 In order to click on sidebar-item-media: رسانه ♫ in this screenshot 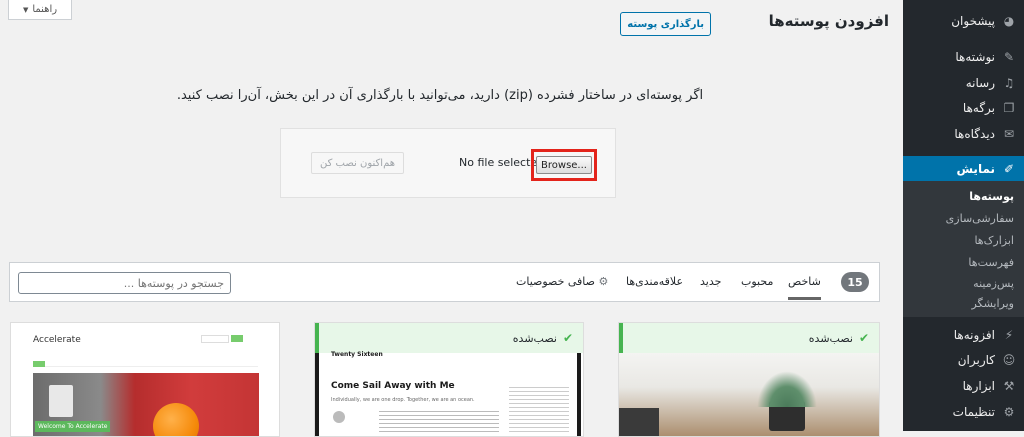, I will do `click(963, 83)`.